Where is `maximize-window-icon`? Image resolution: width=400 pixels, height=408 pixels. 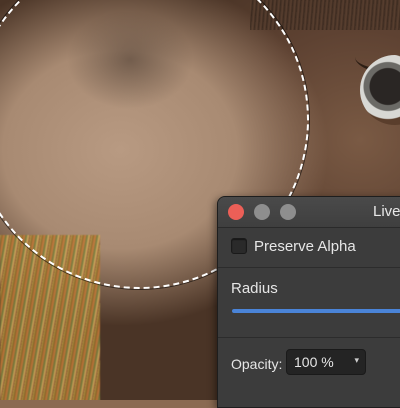
maximize-window-icon is located at coordinates (288, 212).